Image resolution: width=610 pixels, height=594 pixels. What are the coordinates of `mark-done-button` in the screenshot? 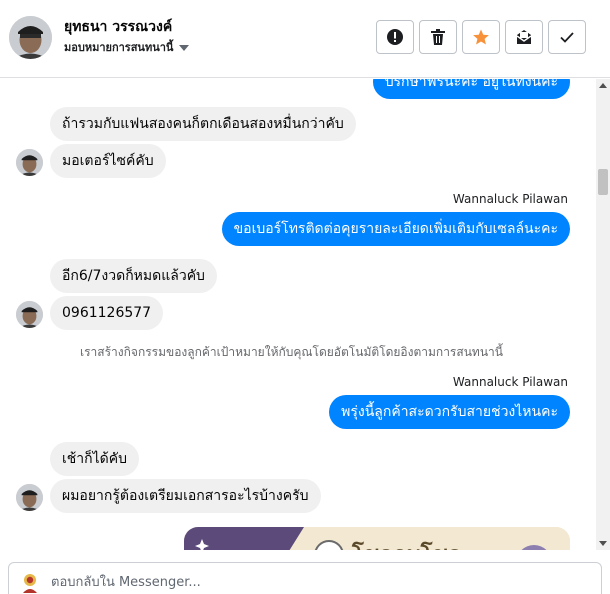 It's located at (567, 37).